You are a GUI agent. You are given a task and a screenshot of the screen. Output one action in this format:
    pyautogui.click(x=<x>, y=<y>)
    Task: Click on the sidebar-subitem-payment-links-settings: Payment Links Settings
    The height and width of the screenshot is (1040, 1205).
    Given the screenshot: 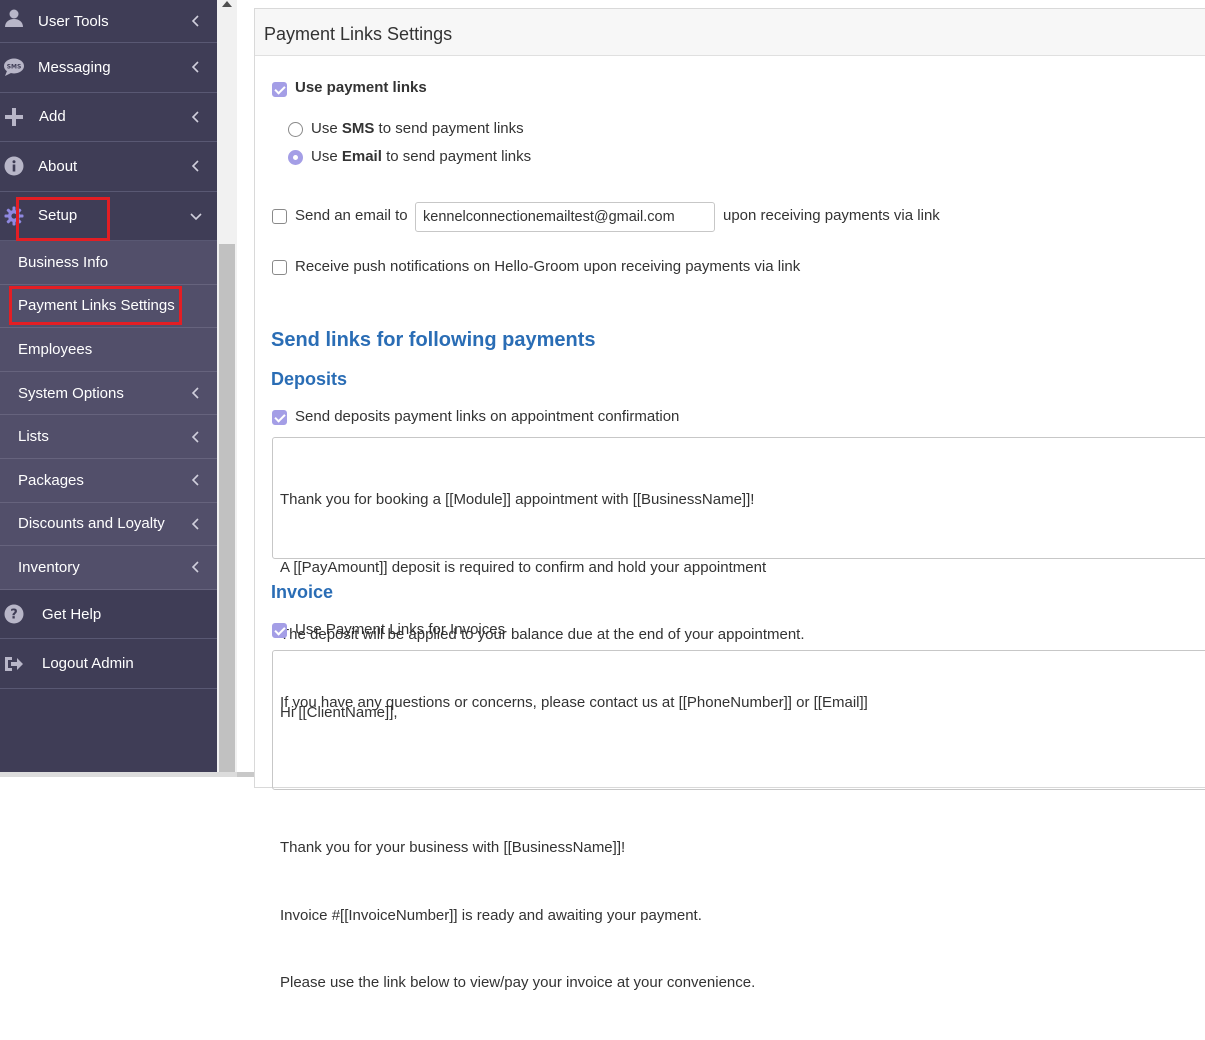 What is the action you would take?
    pyautogui.click(x=108, y=306)
    